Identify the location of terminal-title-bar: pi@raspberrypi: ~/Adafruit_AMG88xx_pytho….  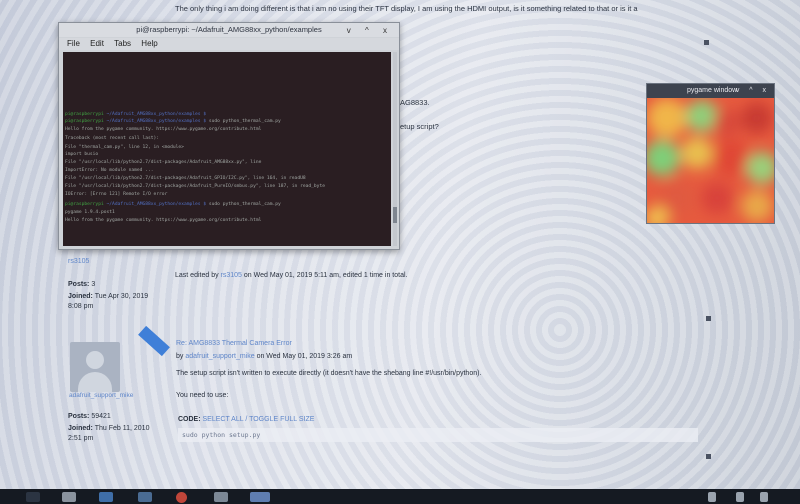
(229, 30).